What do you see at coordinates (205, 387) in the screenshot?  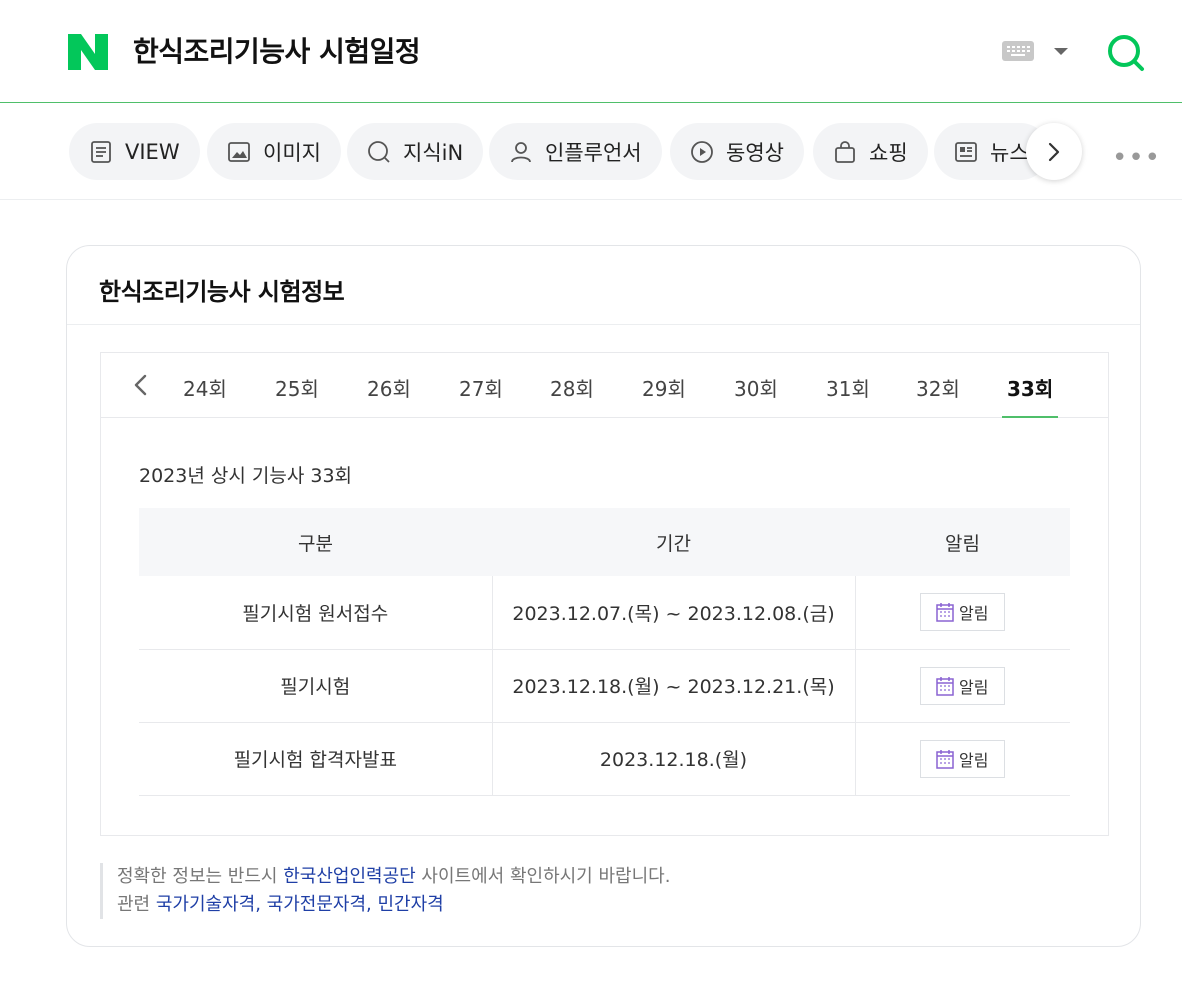 I see `round-tab: 24회` at bounding box center [205, 387].